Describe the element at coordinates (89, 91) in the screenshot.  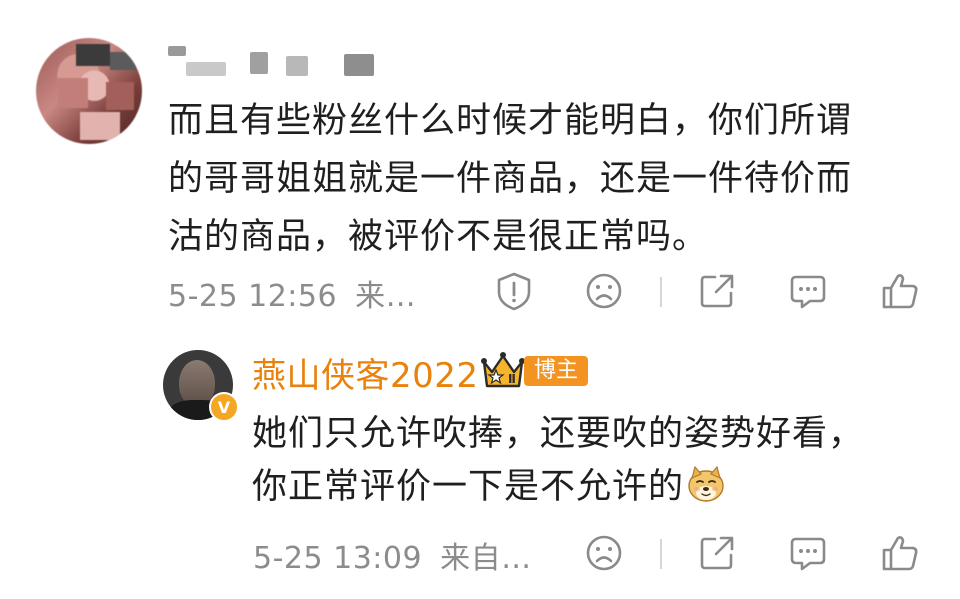
I see `commenter-avatar` at that location.